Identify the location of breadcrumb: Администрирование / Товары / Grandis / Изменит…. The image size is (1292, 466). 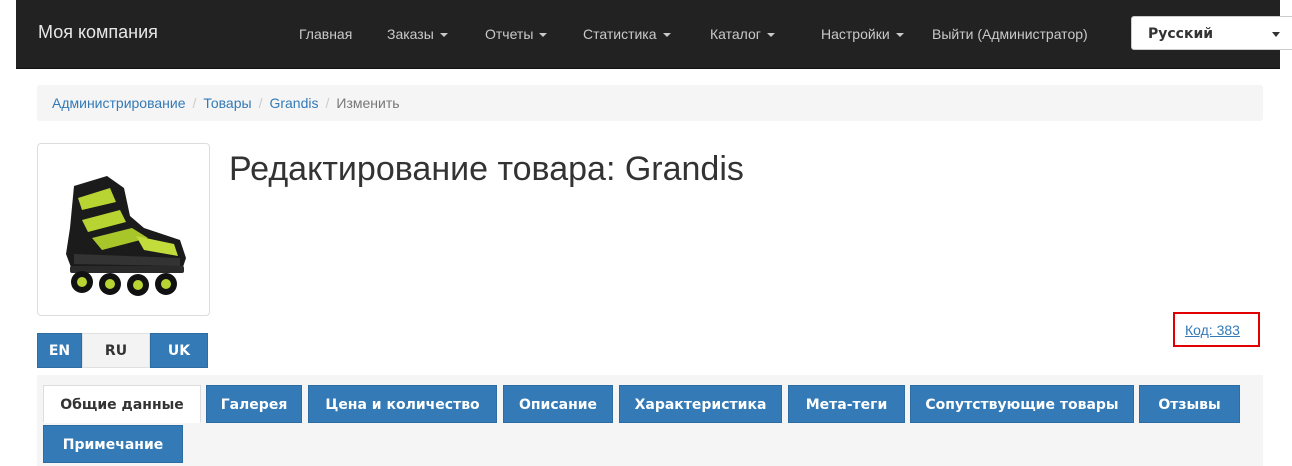
(650, 103).